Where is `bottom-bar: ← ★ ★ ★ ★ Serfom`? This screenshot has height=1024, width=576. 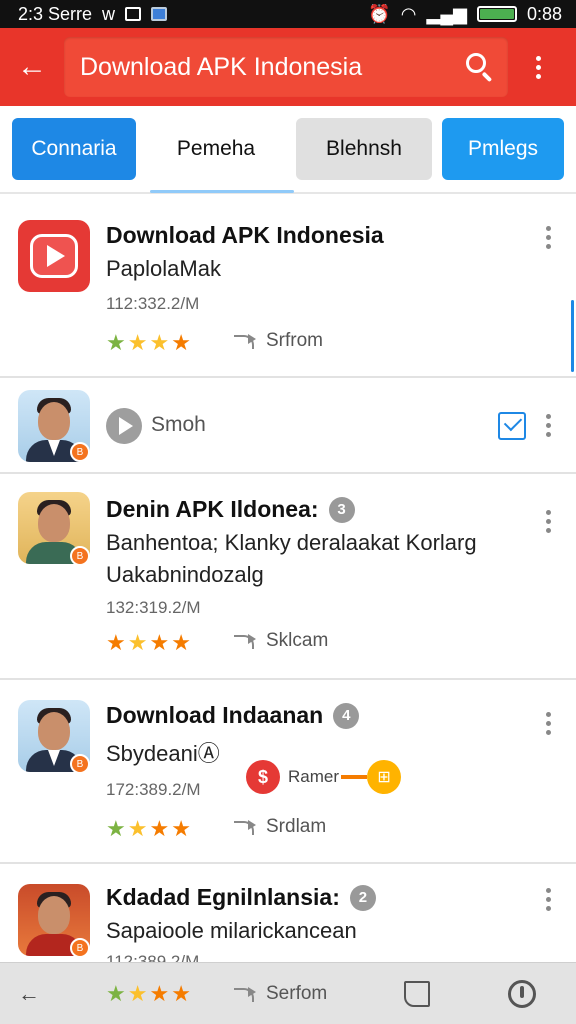
bottom-bar: ← ★ ★ ★ ★ Serfom is located at coordinates (288, 993).